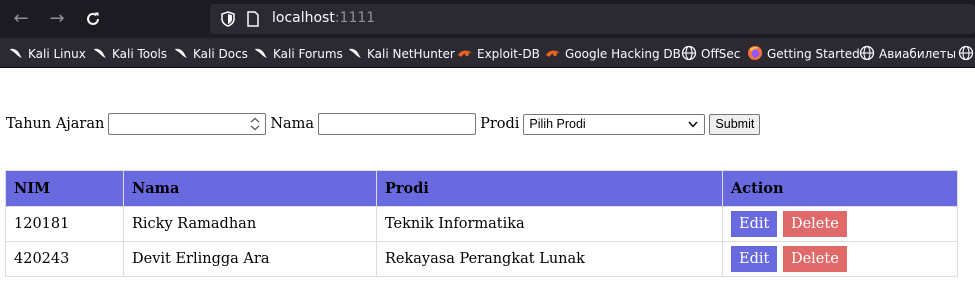  I want to click on bookmark-kali-forums: Kali Forums, so click(298, 54).